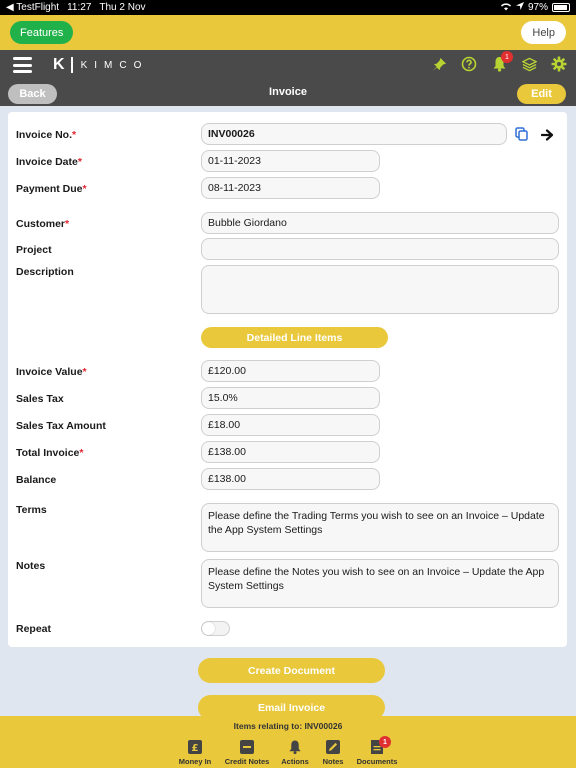  What do you see at coordinates (559, 64) in the screenshot?
I see `gear-icon` at bounding box center [559, 64].